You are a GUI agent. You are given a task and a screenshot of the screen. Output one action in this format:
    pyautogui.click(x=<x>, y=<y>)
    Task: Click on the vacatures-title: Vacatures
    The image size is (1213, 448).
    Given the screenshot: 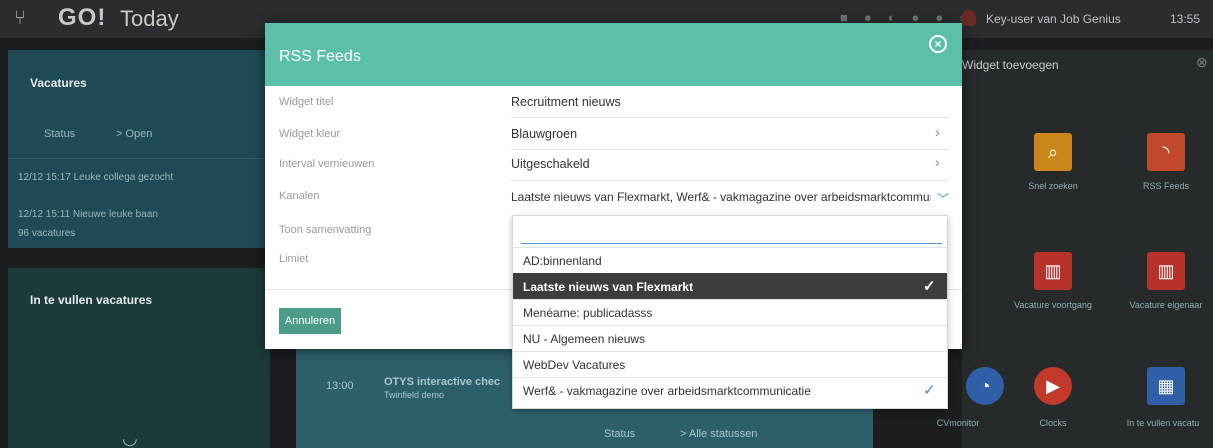 What is the action you would take?
    pyautogui.click(x=58, y=83)
    